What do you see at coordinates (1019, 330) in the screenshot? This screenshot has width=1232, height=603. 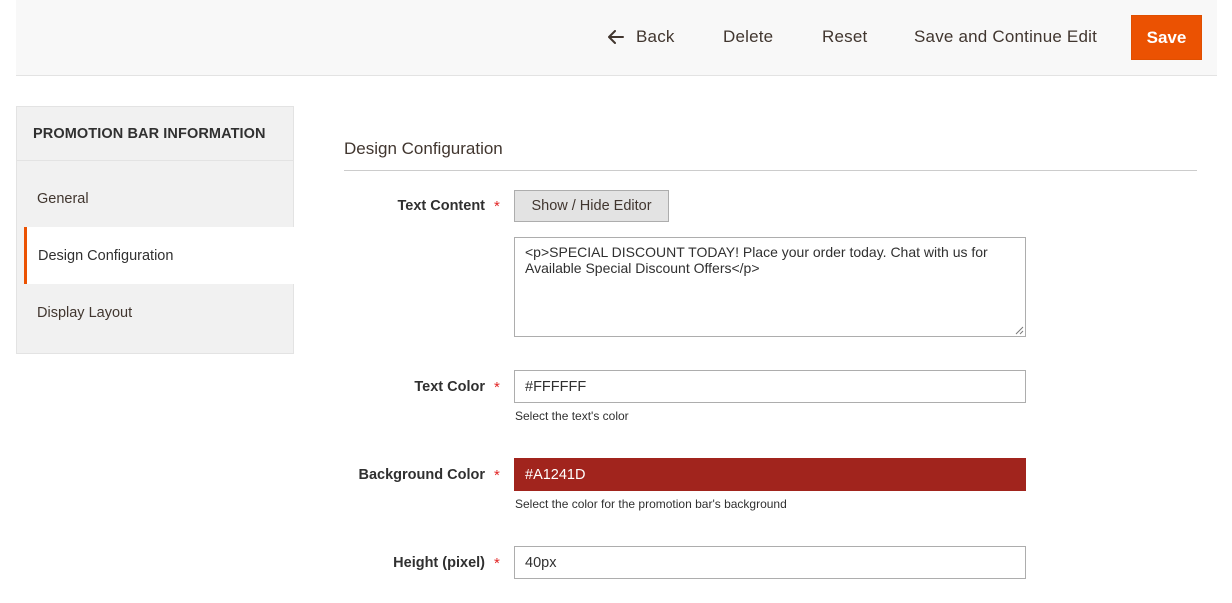 I see `resize-grip-icon` at bounding box center [1019, 330].